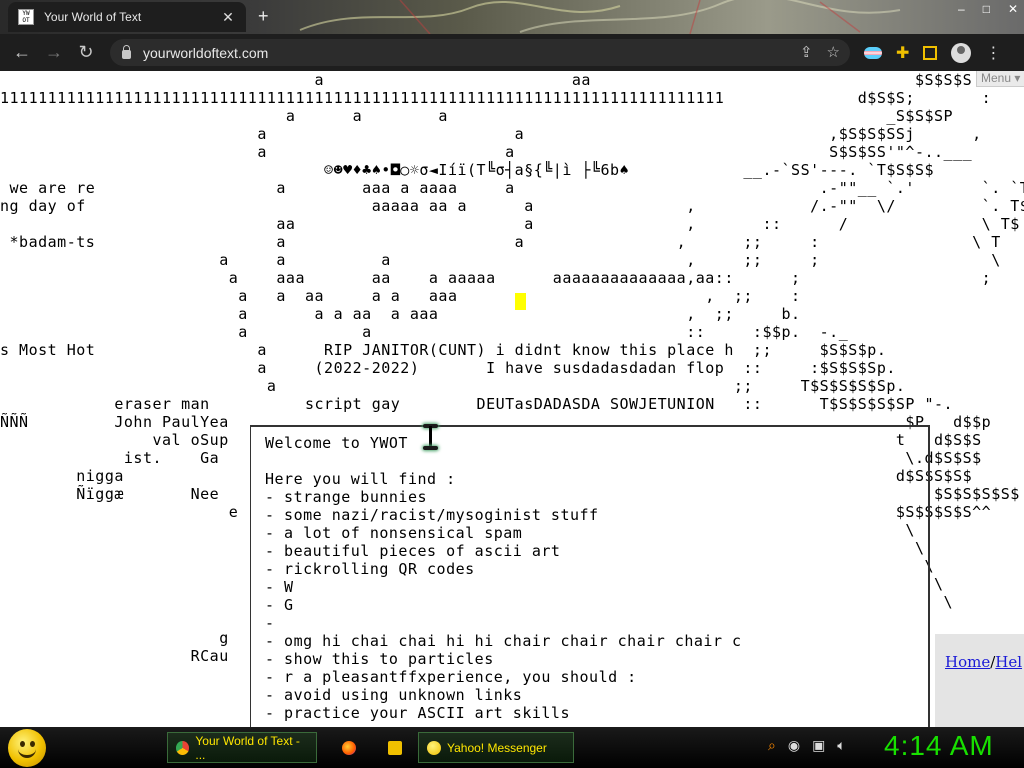 The height and width of the screenshot is (768, 1024). What do you see at coordinates (512, 17) in the screenshot?
I see `browser-tabstrip: YW OT Your World of Text ✕ + – □ ✕` at bounding box center [512, 17].